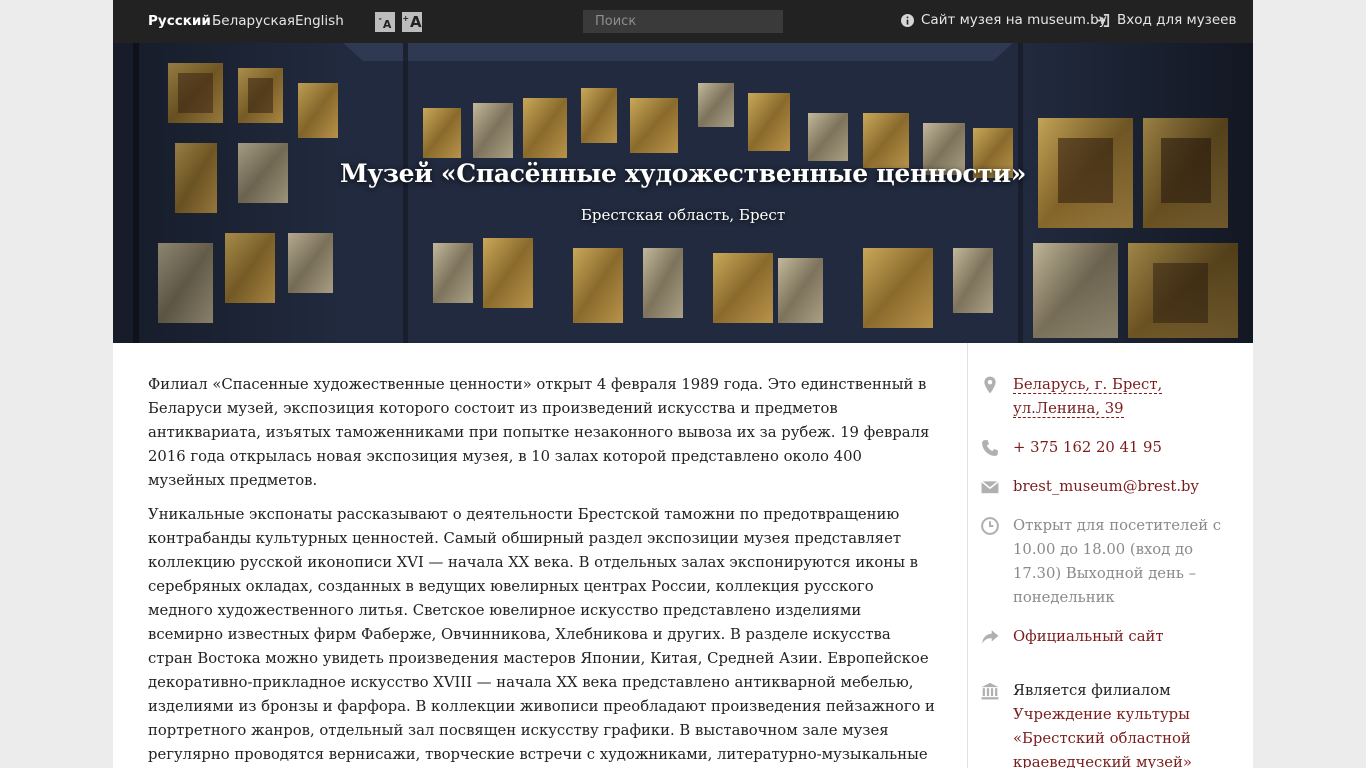 Image resolution: width=1366 pixels, height=768 pixels. I want to click on sidebar-divider, so click(967, 555).